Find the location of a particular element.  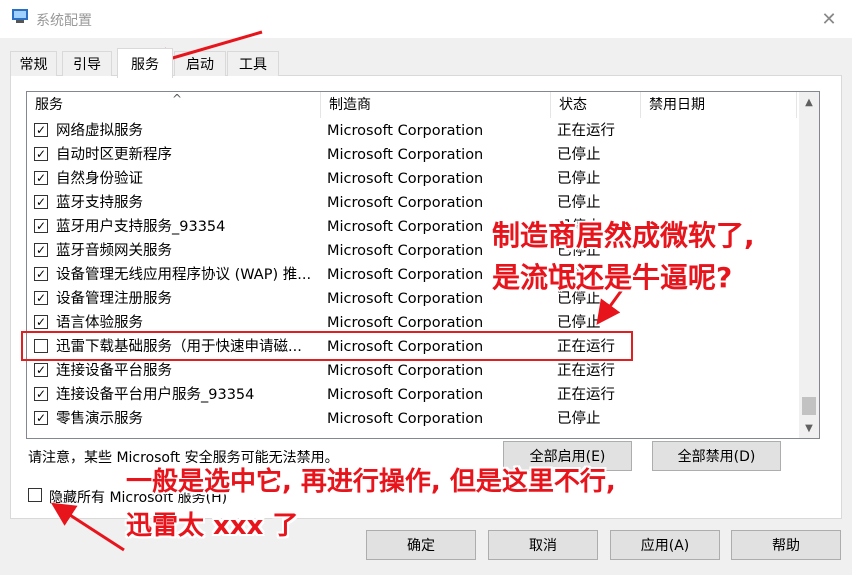

column-header-manufacturer: 制造商 is located at coordinates (436, 105).